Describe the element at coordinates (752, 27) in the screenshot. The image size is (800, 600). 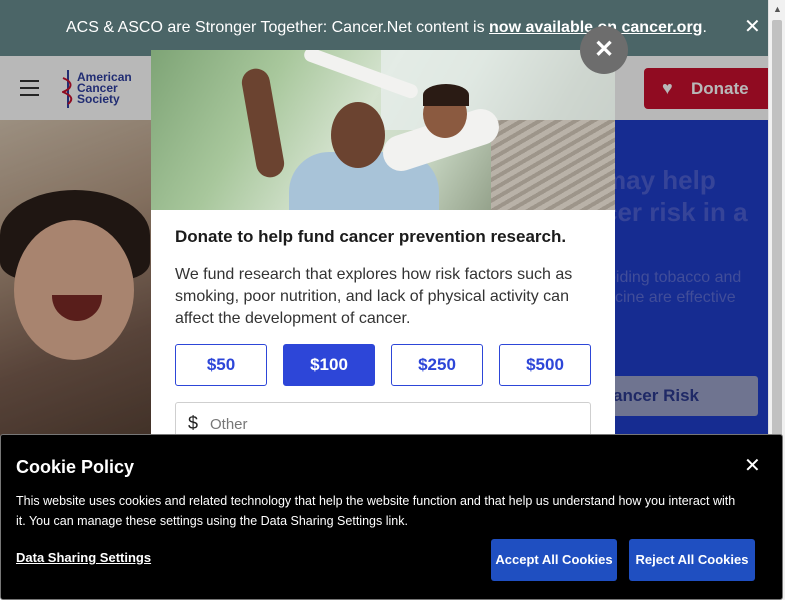
I see `announcement-close-icon: ✕` at that location.